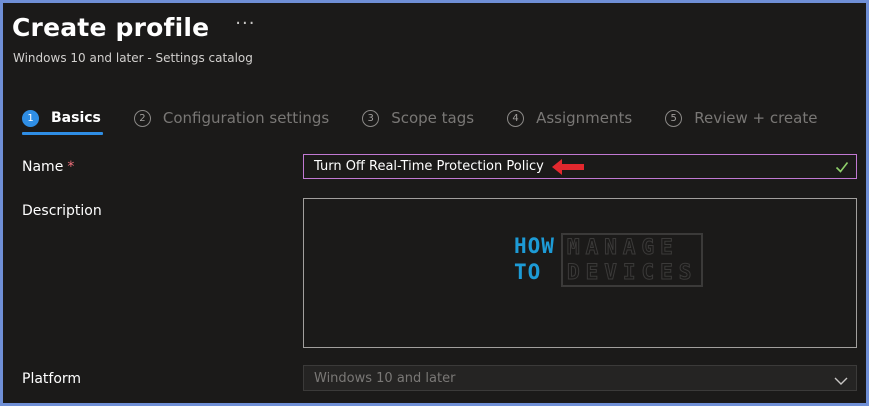 The image size is (869, 406). I want to click on more-options-icon: ···, so click(245, 23).